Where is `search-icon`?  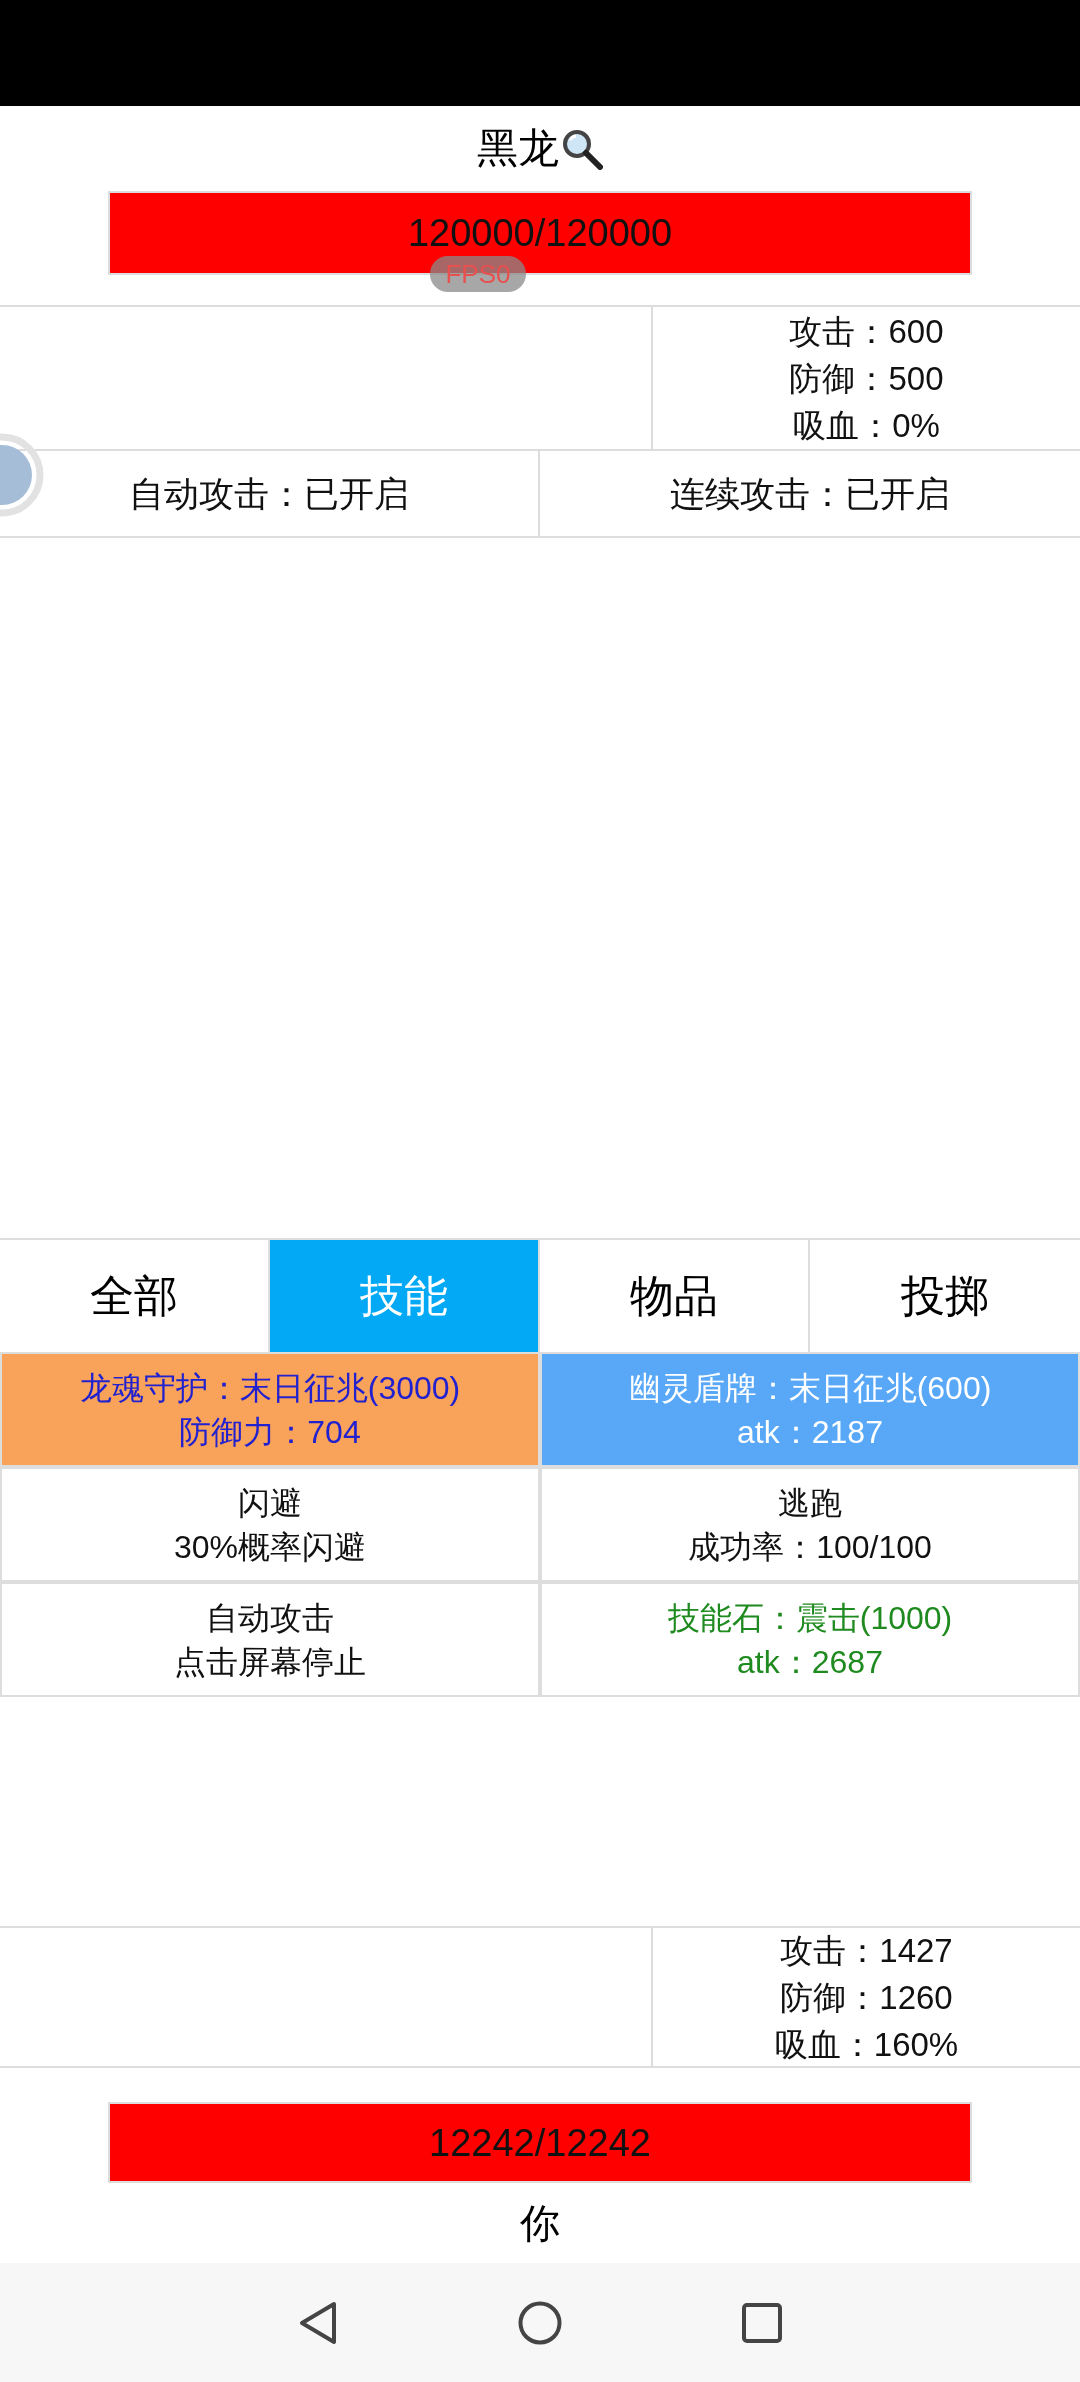
search-icon is located at coordinates (582, 148).